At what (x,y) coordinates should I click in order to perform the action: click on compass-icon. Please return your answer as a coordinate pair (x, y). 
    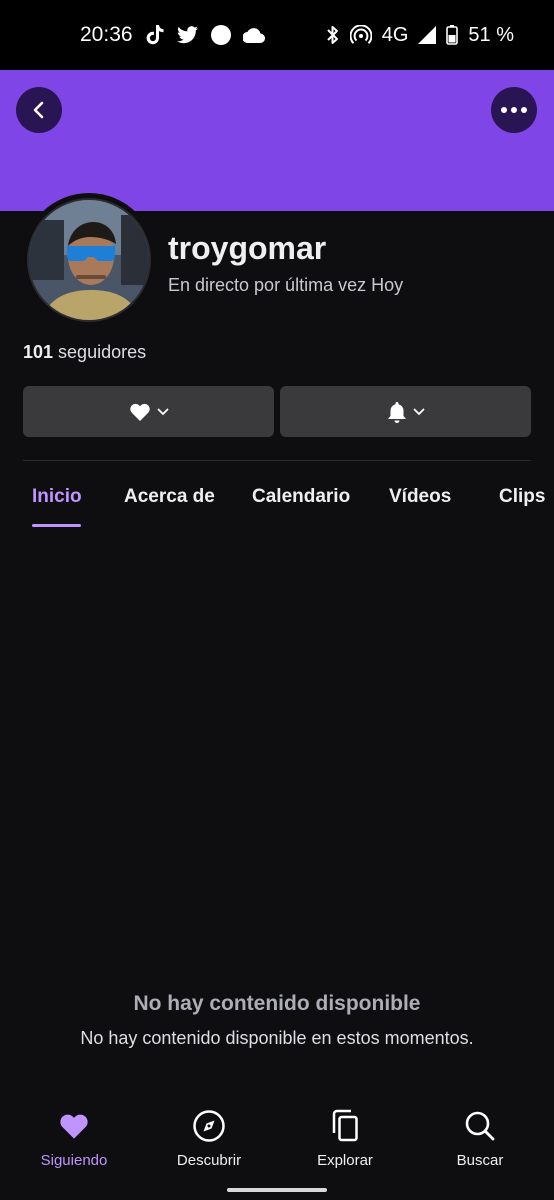
    Looking at the image, I should click on (209, 1126).